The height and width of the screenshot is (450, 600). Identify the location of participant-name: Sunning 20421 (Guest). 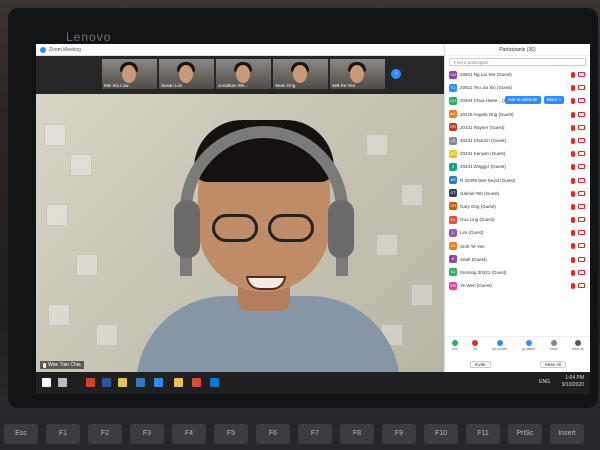
(483, 272).